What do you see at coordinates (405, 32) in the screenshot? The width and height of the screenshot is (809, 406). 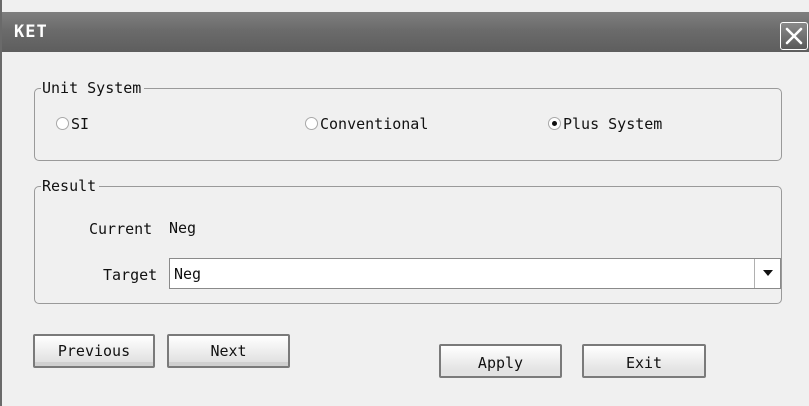 I see `title-bar: KET` at bounding box center [405, 32].